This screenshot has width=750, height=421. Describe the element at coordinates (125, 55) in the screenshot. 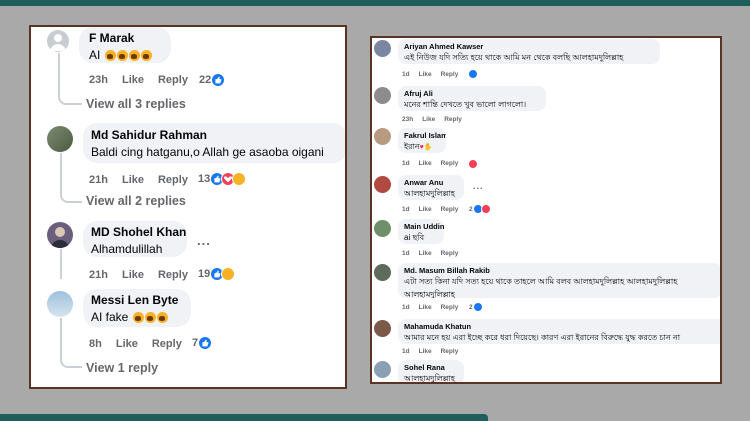

I see `comment-text: AI` at that location.